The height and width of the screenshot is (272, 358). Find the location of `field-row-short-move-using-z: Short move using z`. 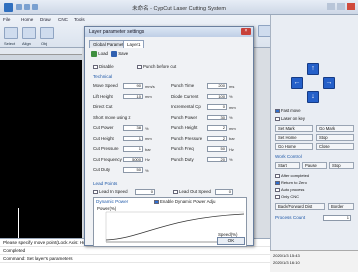

field-row-short-move-using-z: Short move using z is located at coordinates (131, 118).